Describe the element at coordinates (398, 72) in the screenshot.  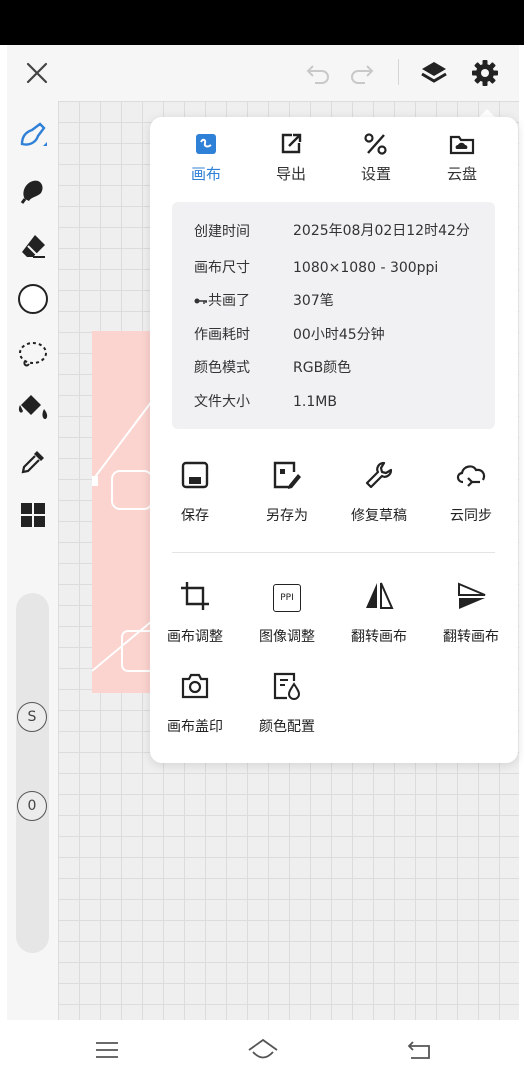
I see `toolbar-divider` at that location.